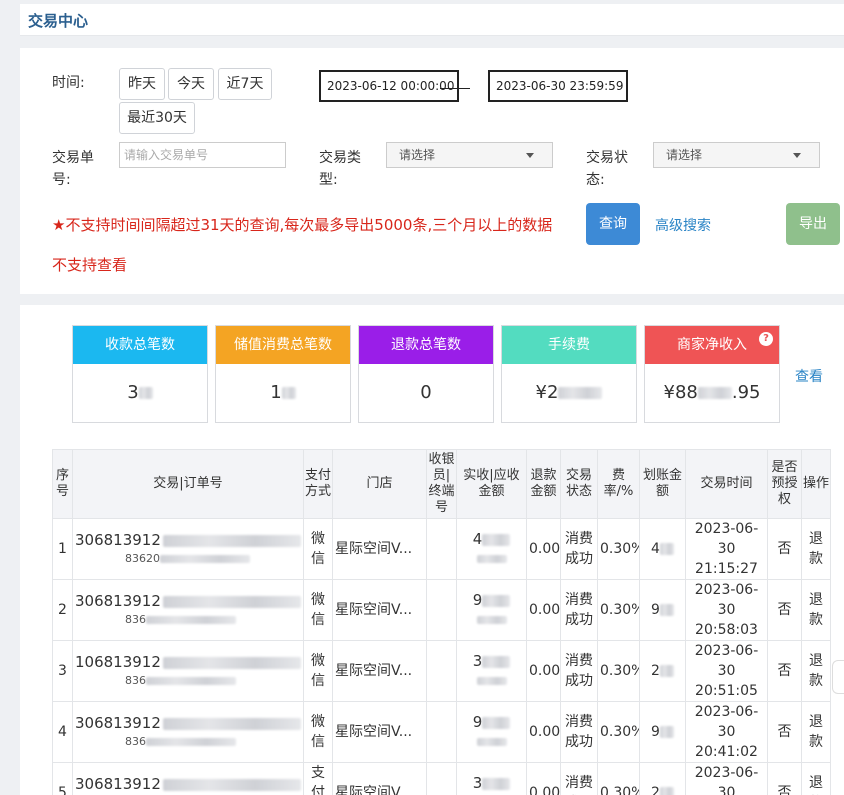 Image resolution: width=844 pixels, height=795 pixels. I want to click on trade-status-select: 请选择, so click(736, 155).